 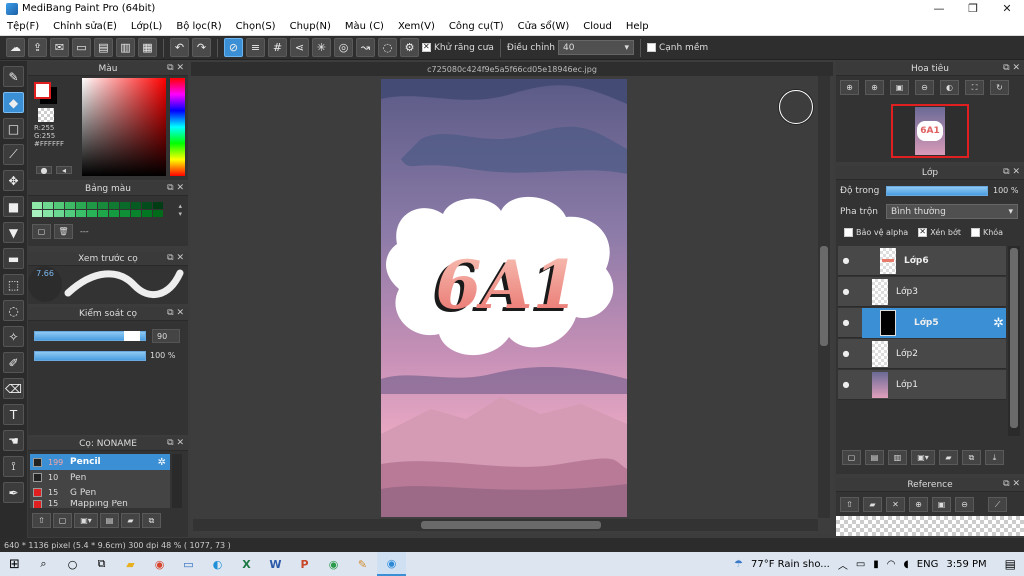 What do you see at coordinates (362, 564) in the screenshot?
I see `paint-app-icon: ✎` at bounding box center [362, 564].